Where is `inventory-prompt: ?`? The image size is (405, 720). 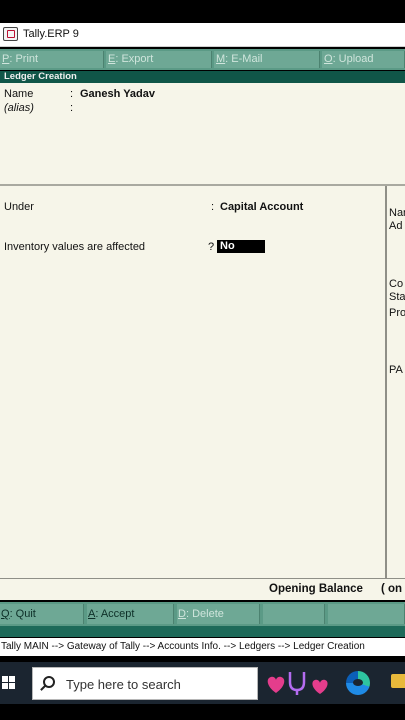 inventory-prompt: ? is located at coordinates (211, 247).